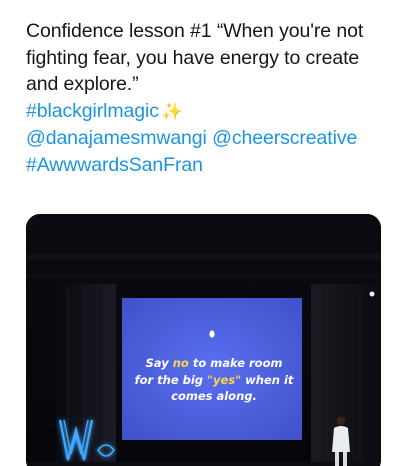 The image size is (407, 466). Describe the element at coordinates (116, 138) in the screenshot. I see `mention-danajamesmwangi-link: @danajamesmwangi` at that location.